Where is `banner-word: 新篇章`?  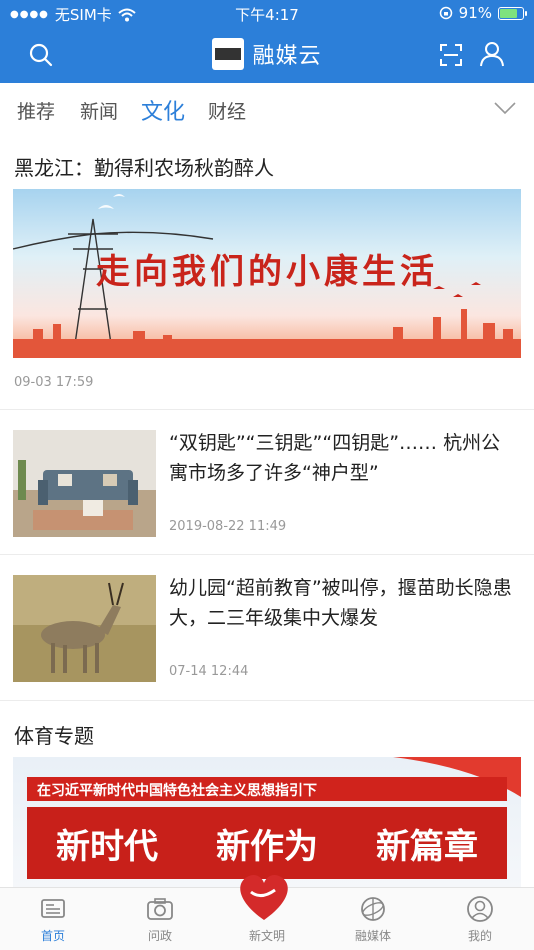
banner-word: 新篇章 is located at coordinates (427, 846).